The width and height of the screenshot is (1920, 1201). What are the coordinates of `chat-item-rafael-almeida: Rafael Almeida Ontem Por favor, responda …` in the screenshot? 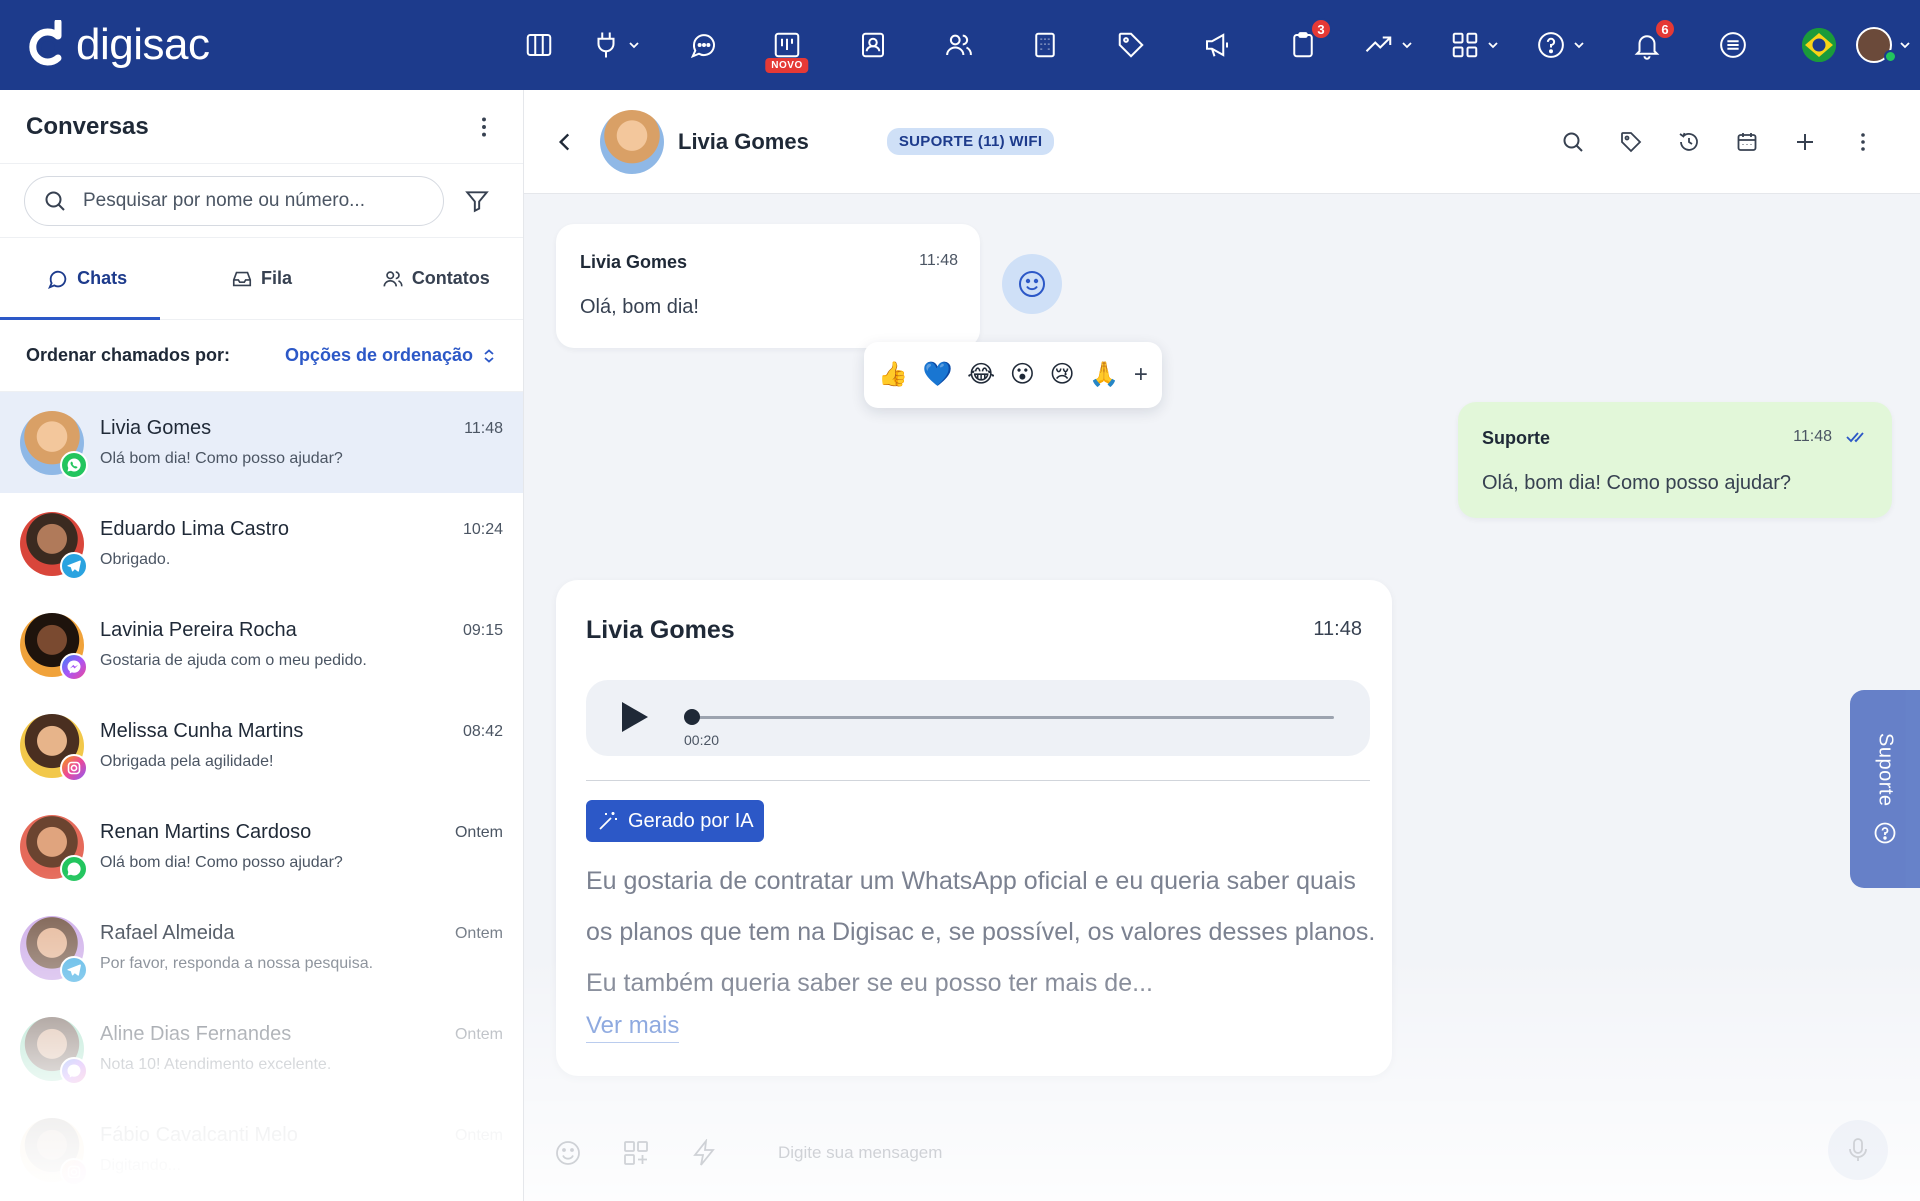 It's located at (261, 947).